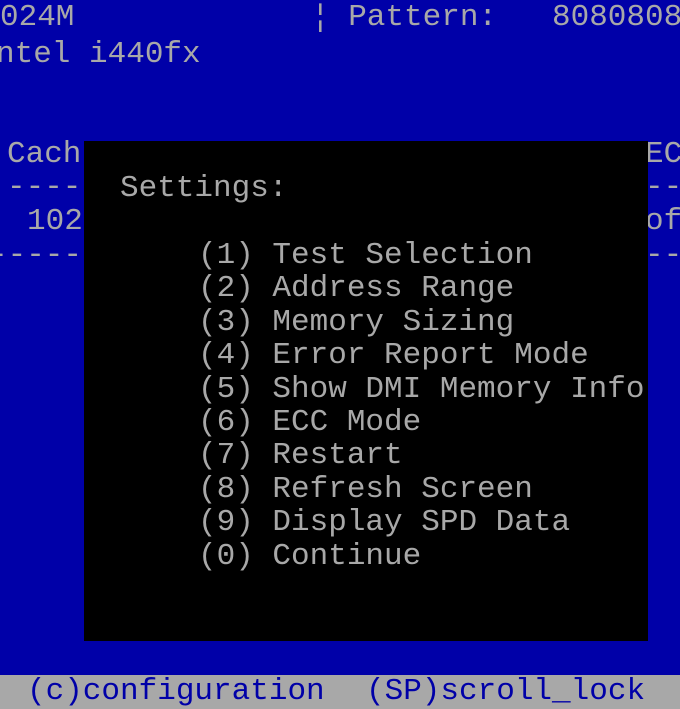 This screenshot has height=709, width=680. Describe the element at coordinates (37, 17) in the screenshot. I see `memory-size: 024M` at that location.